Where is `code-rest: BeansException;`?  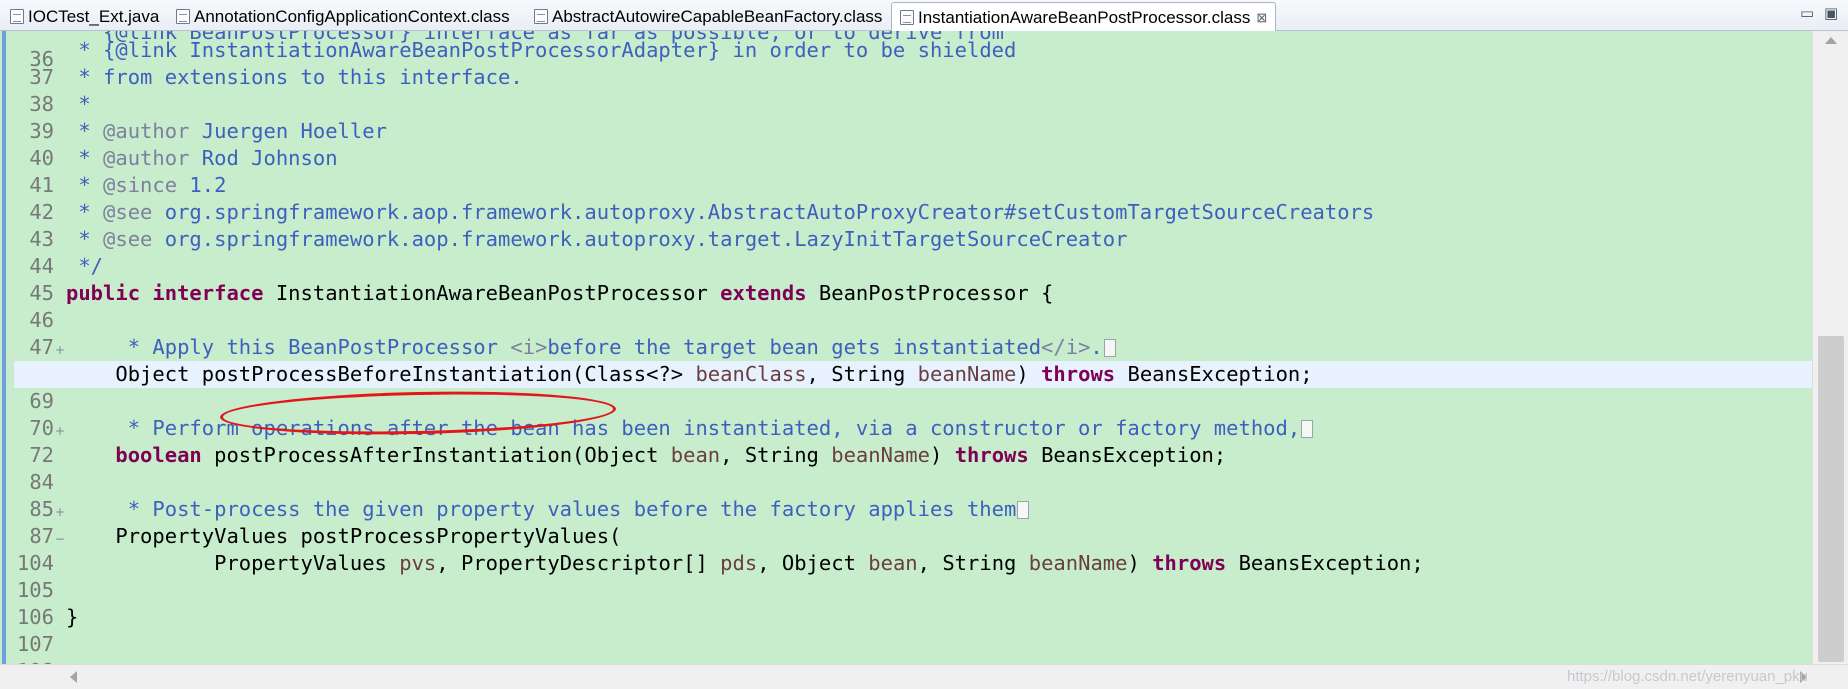
code-rest: BeansException; is located at coordinates (1325, 563).